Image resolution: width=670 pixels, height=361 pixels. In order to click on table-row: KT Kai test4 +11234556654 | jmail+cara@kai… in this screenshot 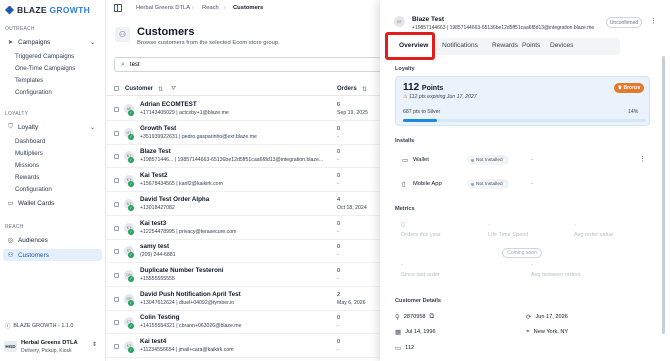, I will do `click(246, 346)`.